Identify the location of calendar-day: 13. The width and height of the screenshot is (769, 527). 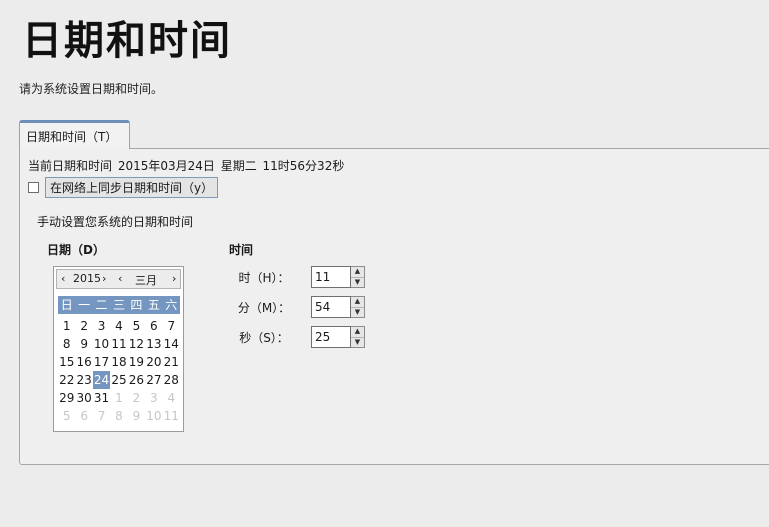
(153, 344).